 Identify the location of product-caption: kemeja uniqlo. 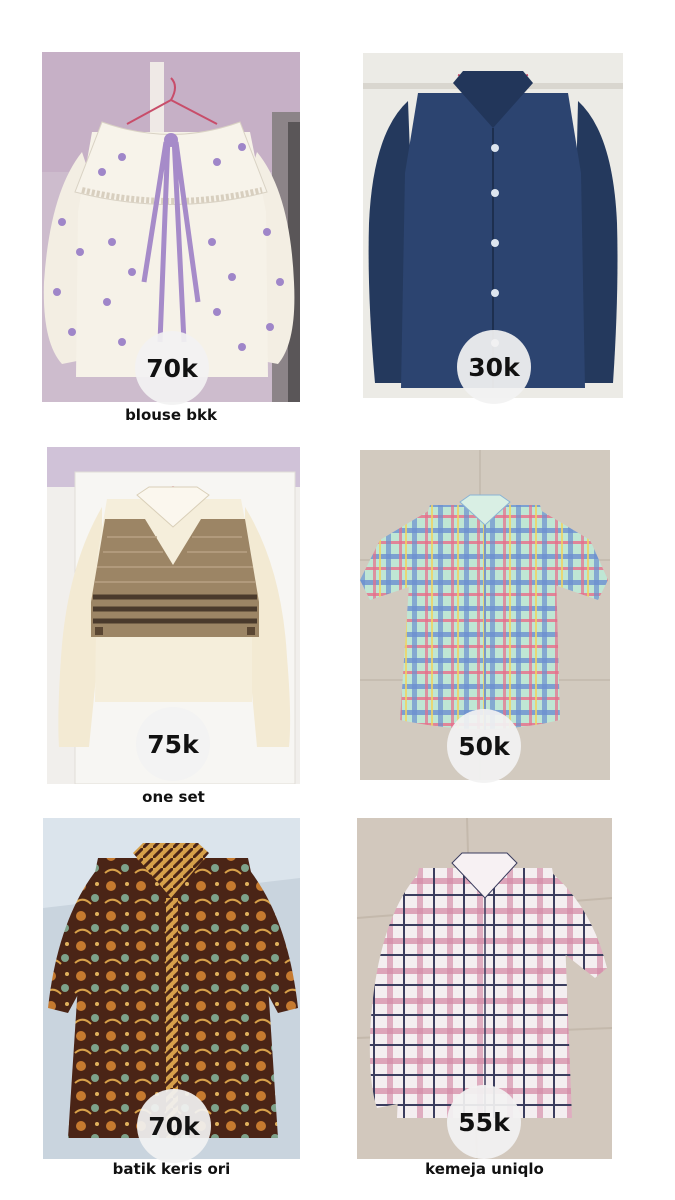
(484, 1169).